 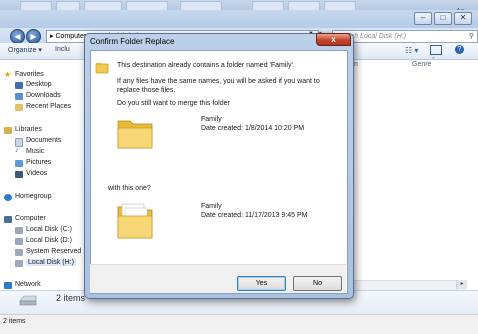 What do you see at coordinates (8, 219) in the screenshot?
I see `computer-icon` at bounding box center [8, 219].